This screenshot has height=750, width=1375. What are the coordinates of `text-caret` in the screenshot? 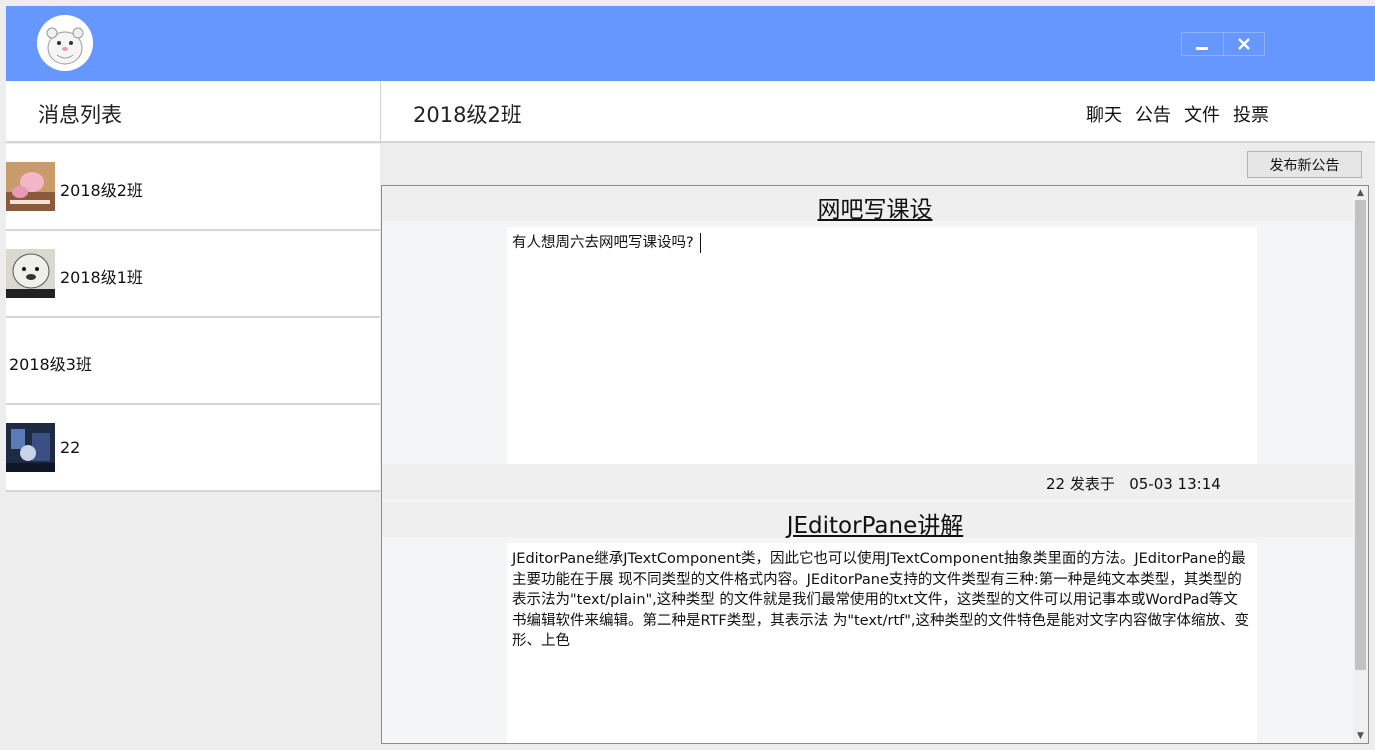 It's located at (700, 243).